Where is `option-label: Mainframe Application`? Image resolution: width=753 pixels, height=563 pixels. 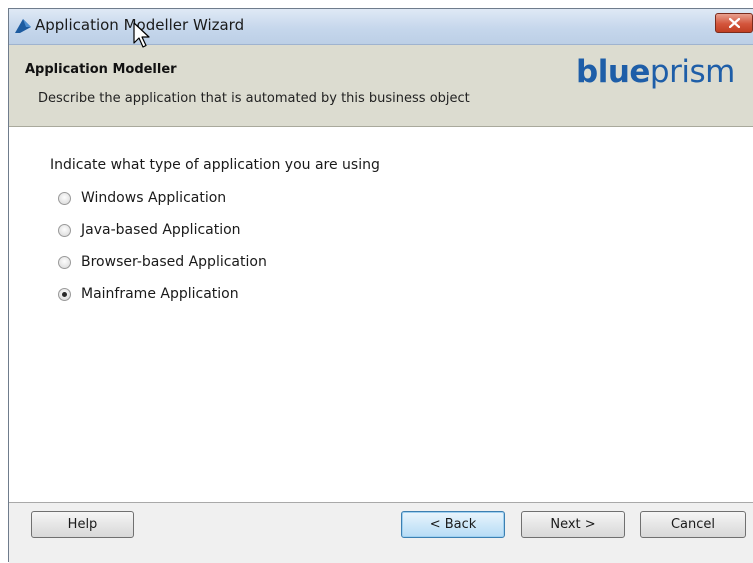
option-label: Mainframe Application is located at coordinates (160, 294).